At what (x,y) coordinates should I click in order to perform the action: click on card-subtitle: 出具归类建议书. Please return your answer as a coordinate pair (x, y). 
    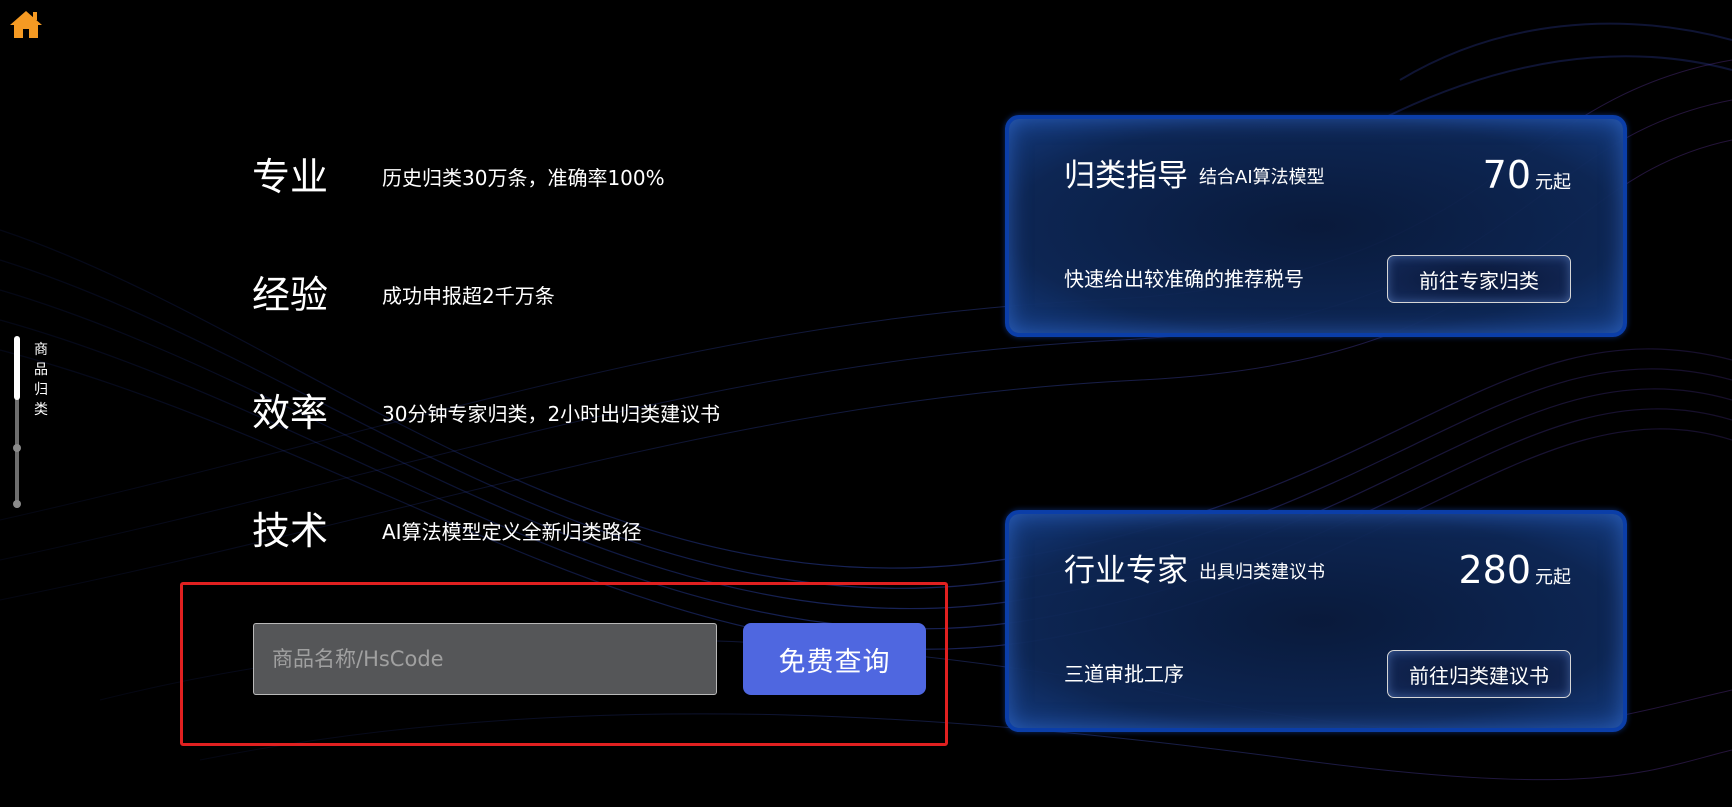
    Looking at the image, I should click on (1262, 572).